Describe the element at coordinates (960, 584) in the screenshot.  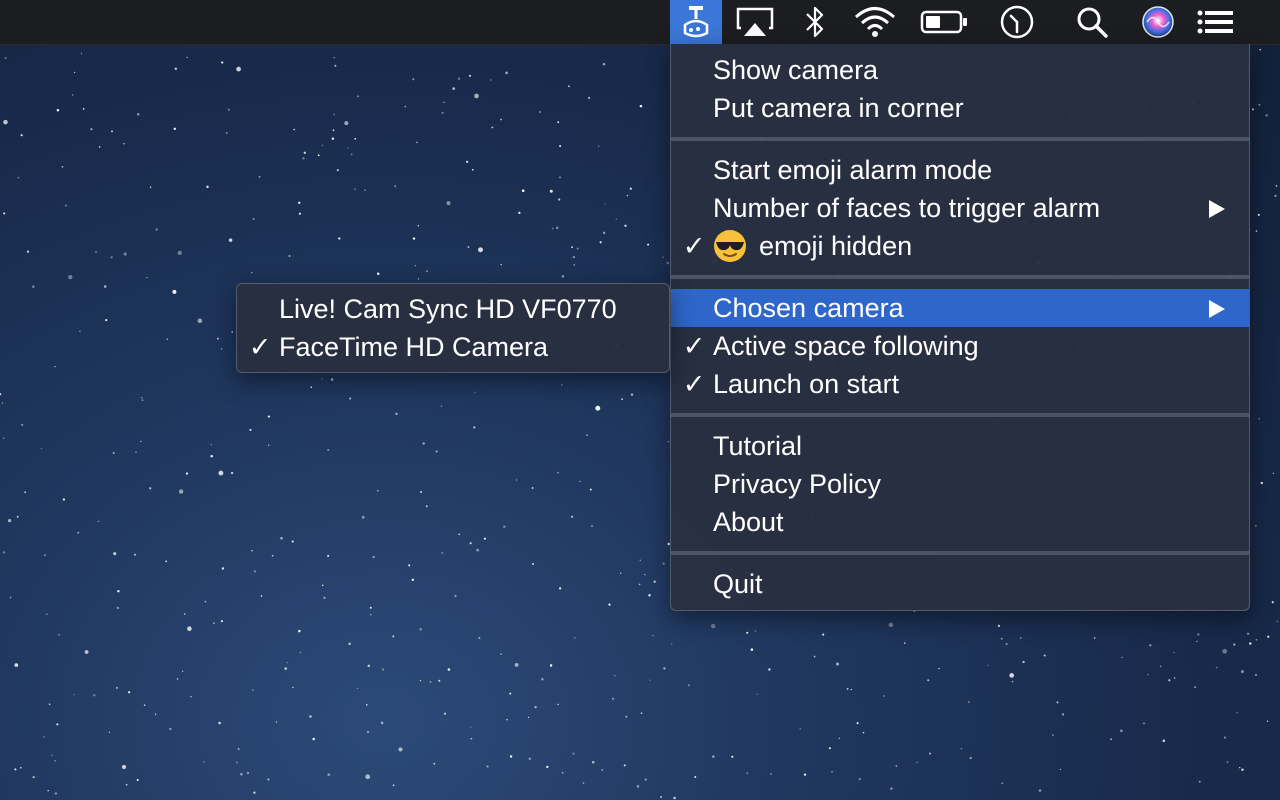
I see `menu-item-quit: Quit` at that location.